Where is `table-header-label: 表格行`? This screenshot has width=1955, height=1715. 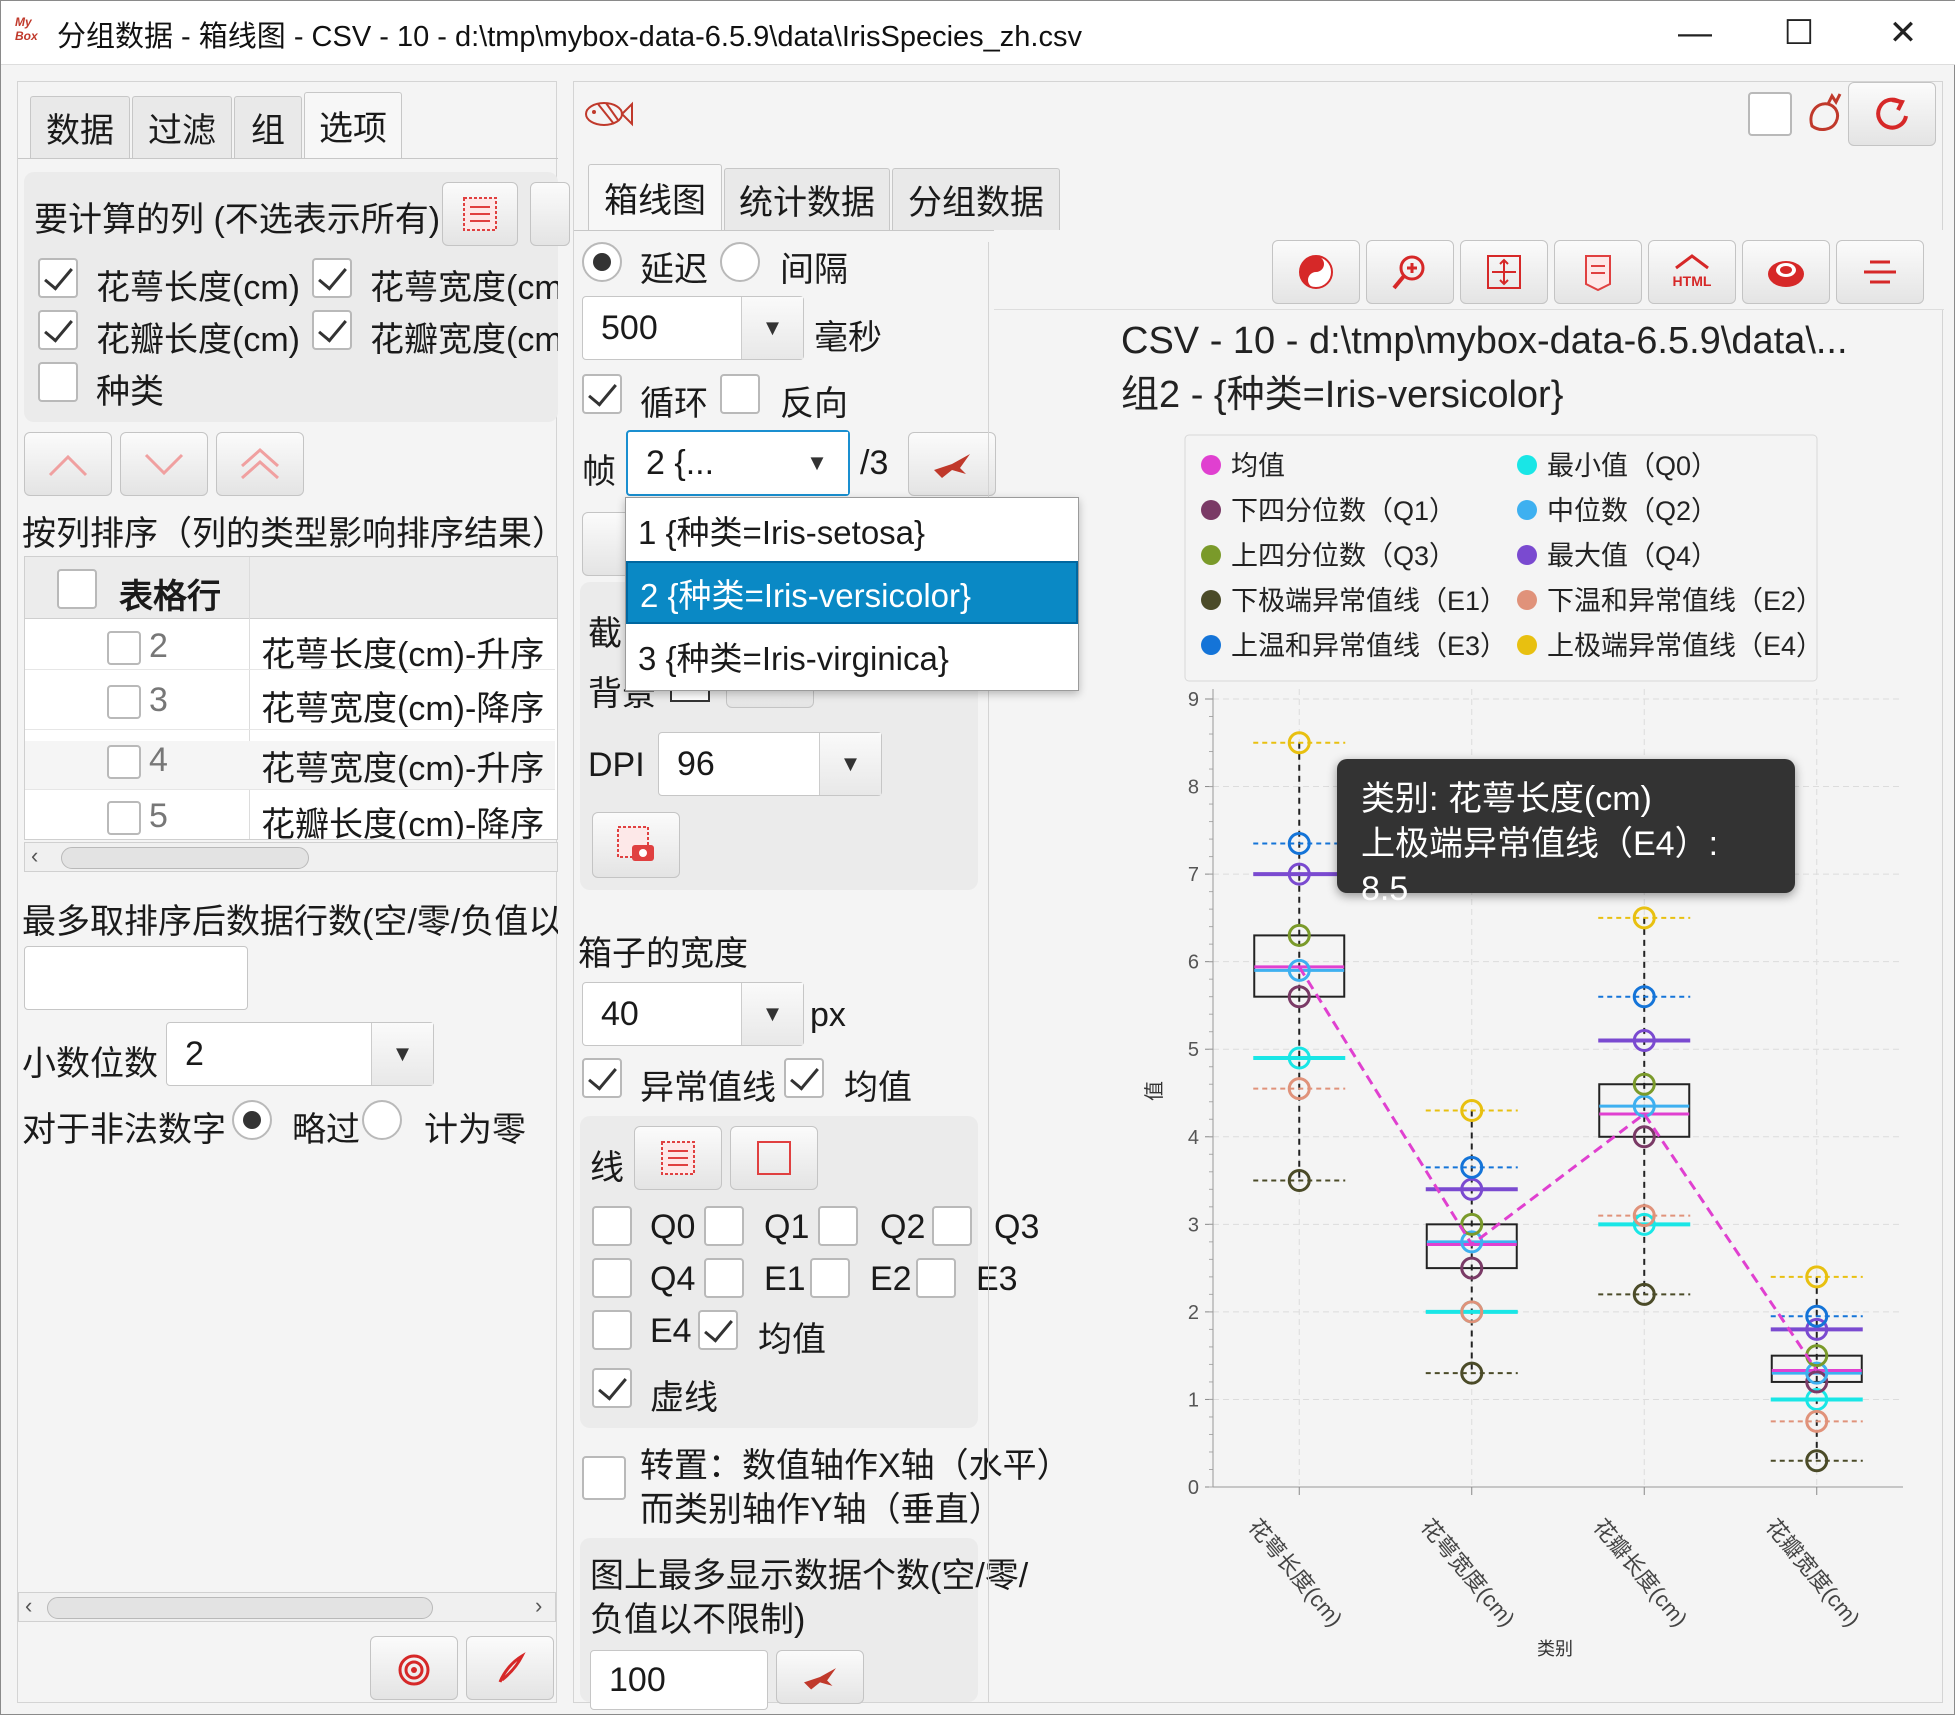 table-header-label: 表格行 is located at coordinates (170, 597).